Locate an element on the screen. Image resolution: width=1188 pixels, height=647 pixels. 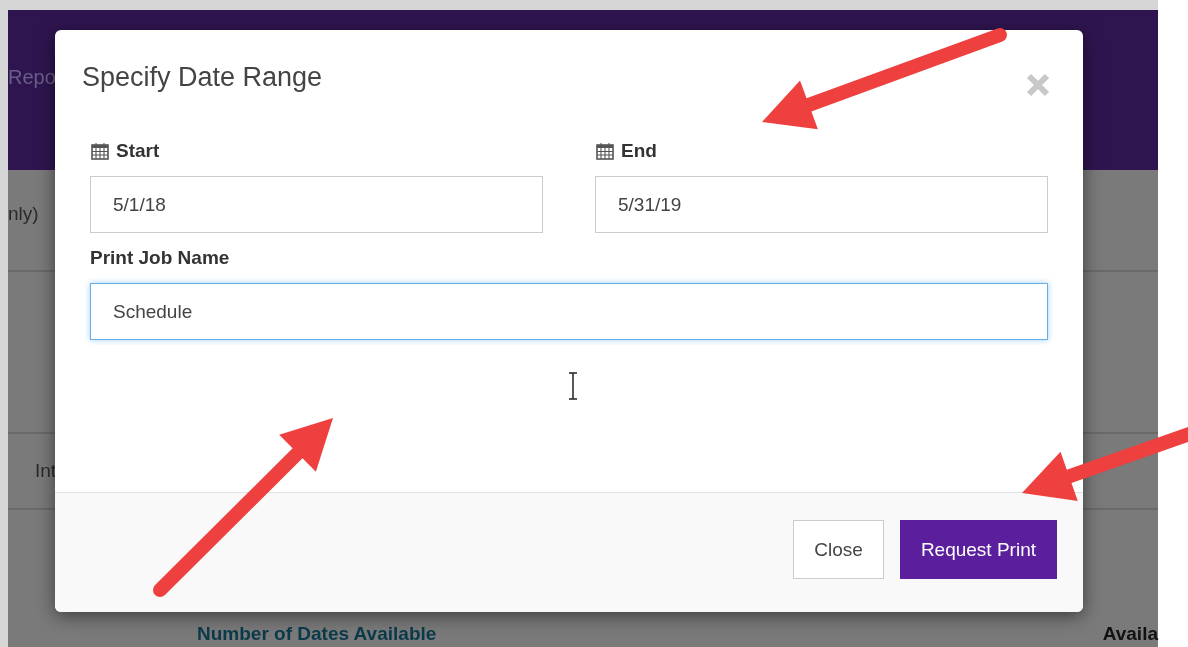
field-label: Start is located at coordinates (138, 151).